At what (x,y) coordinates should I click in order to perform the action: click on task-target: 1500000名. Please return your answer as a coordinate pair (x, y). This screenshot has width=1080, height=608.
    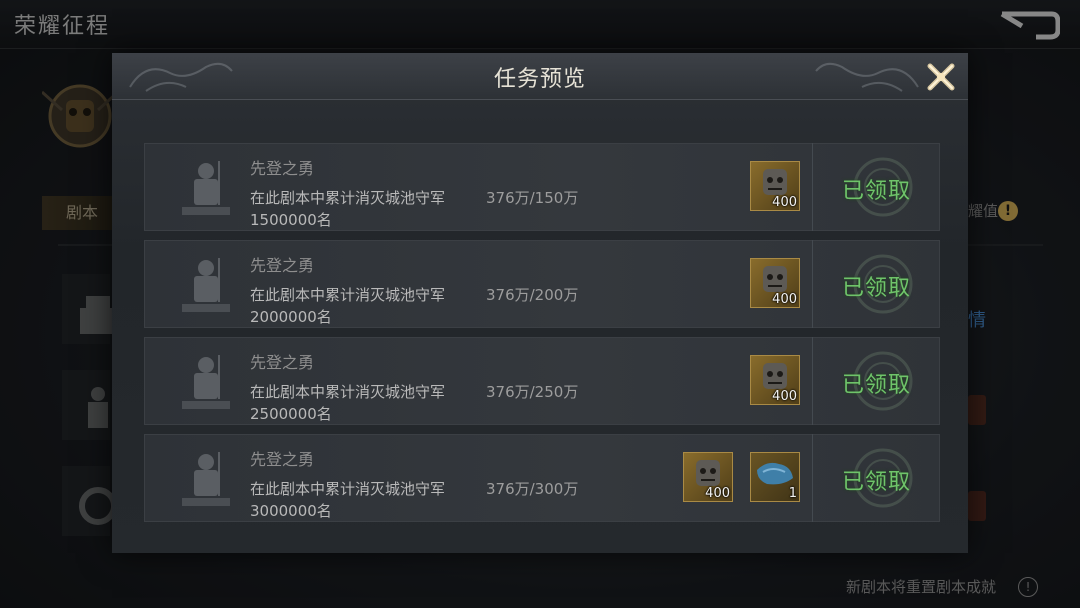
    Looking at the image, I should click on (291, 220).